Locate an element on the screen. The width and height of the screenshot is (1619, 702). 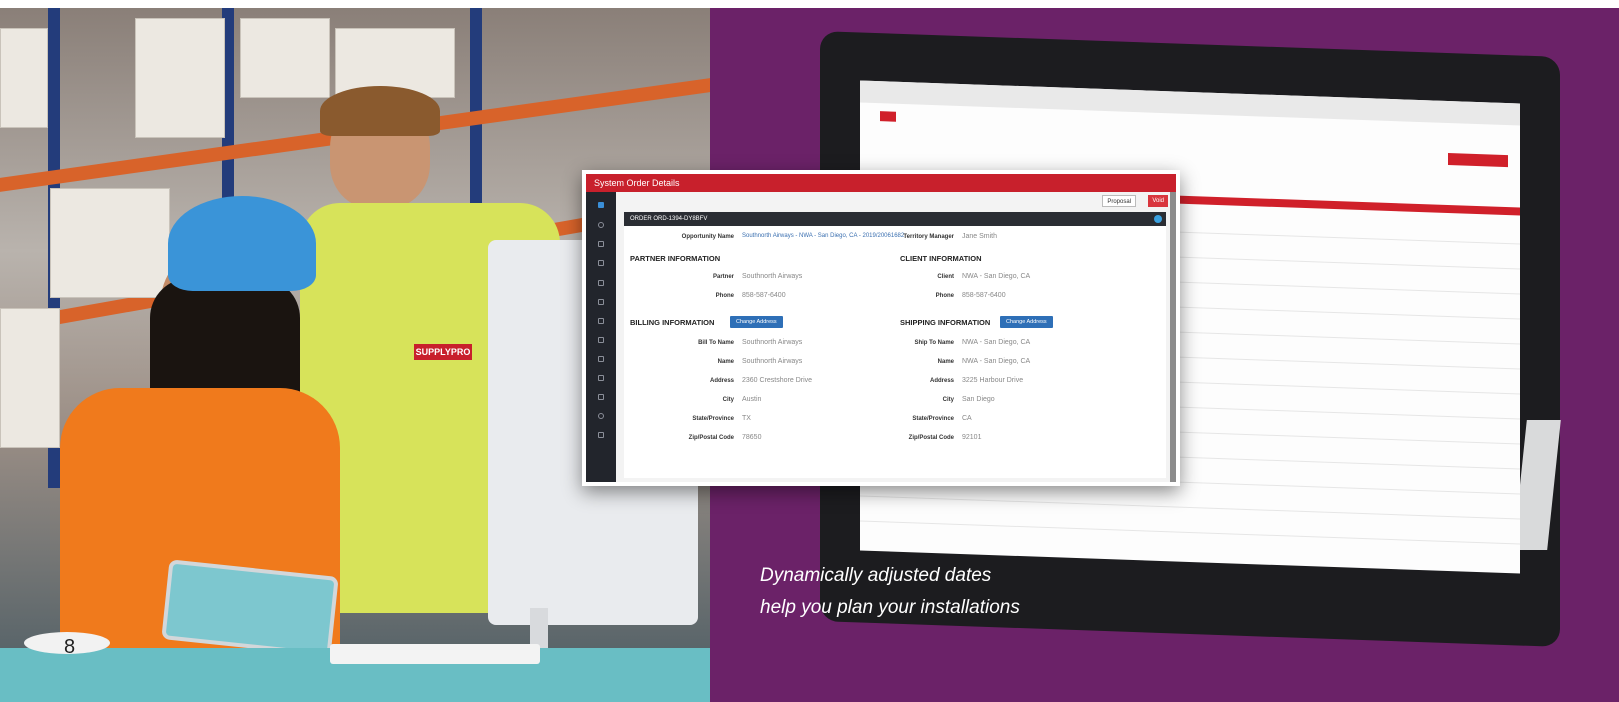
brand-badge is located at coordinates (1478, 160).